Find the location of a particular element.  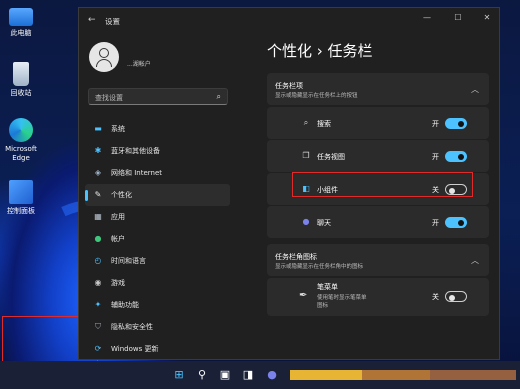

bluetooth-icon: ✱ is located at coordinates (98, 150).